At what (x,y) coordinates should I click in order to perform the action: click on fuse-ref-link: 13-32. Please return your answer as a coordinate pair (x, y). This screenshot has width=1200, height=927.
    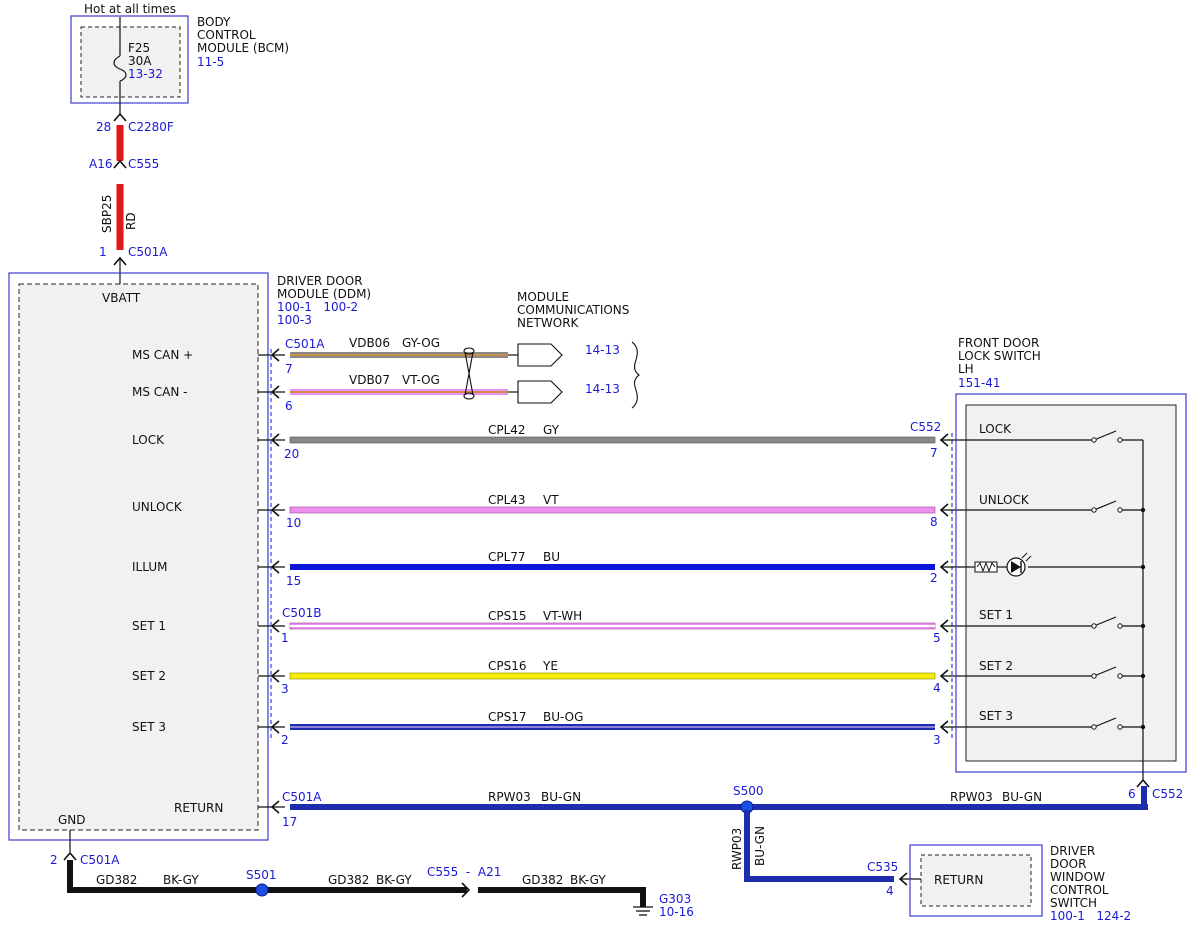
    Looking at the image, I should click on (145, 74).